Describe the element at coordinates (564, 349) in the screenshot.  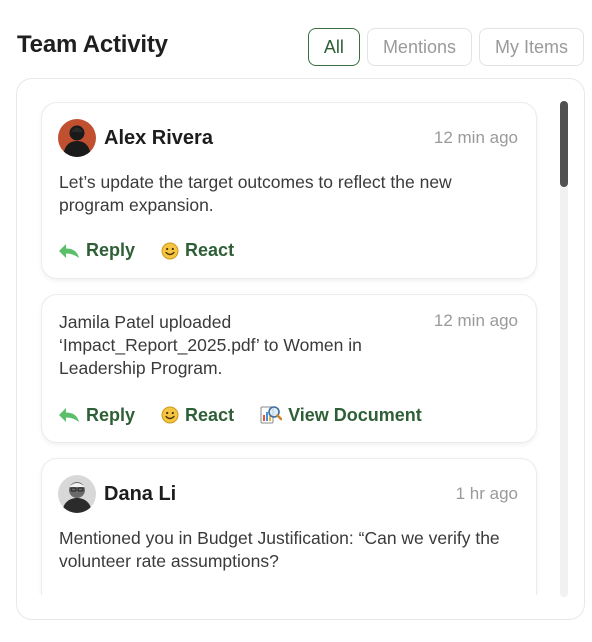
I see `scrollbar` at that location.